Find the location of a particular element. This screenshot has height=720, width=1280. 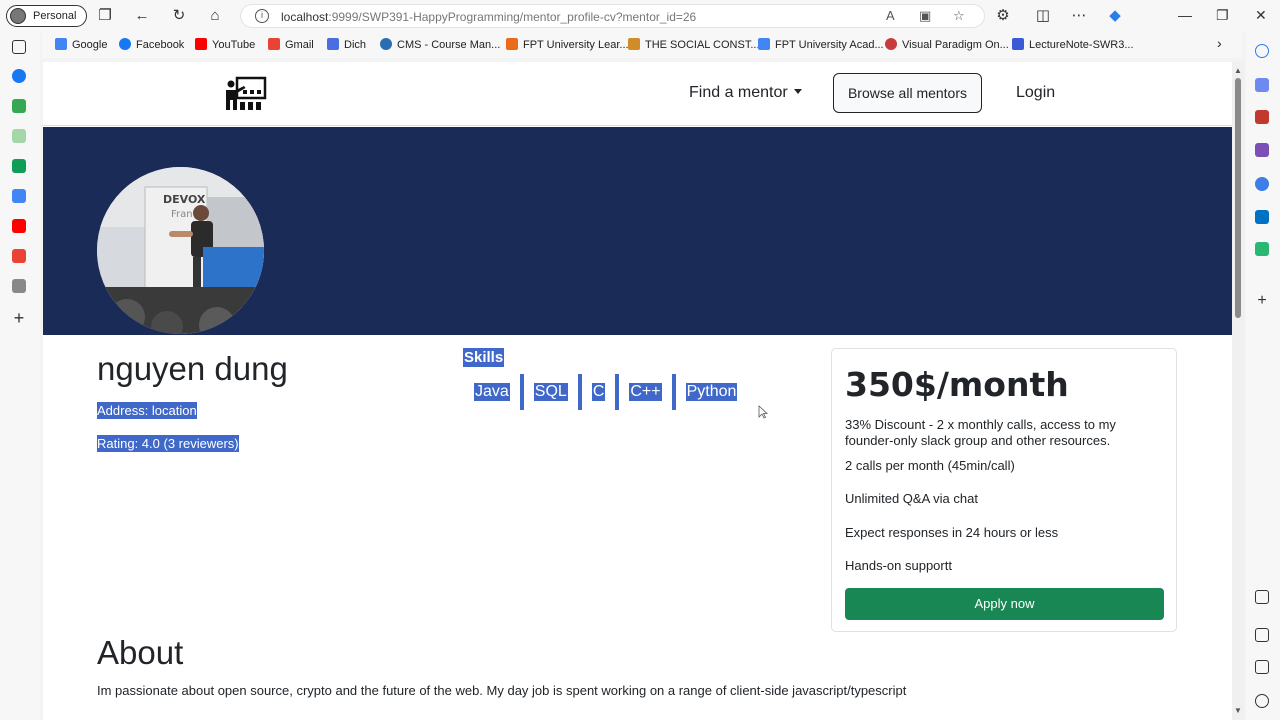

bookmark-dich: Dich is located at coordinates (346, 44).